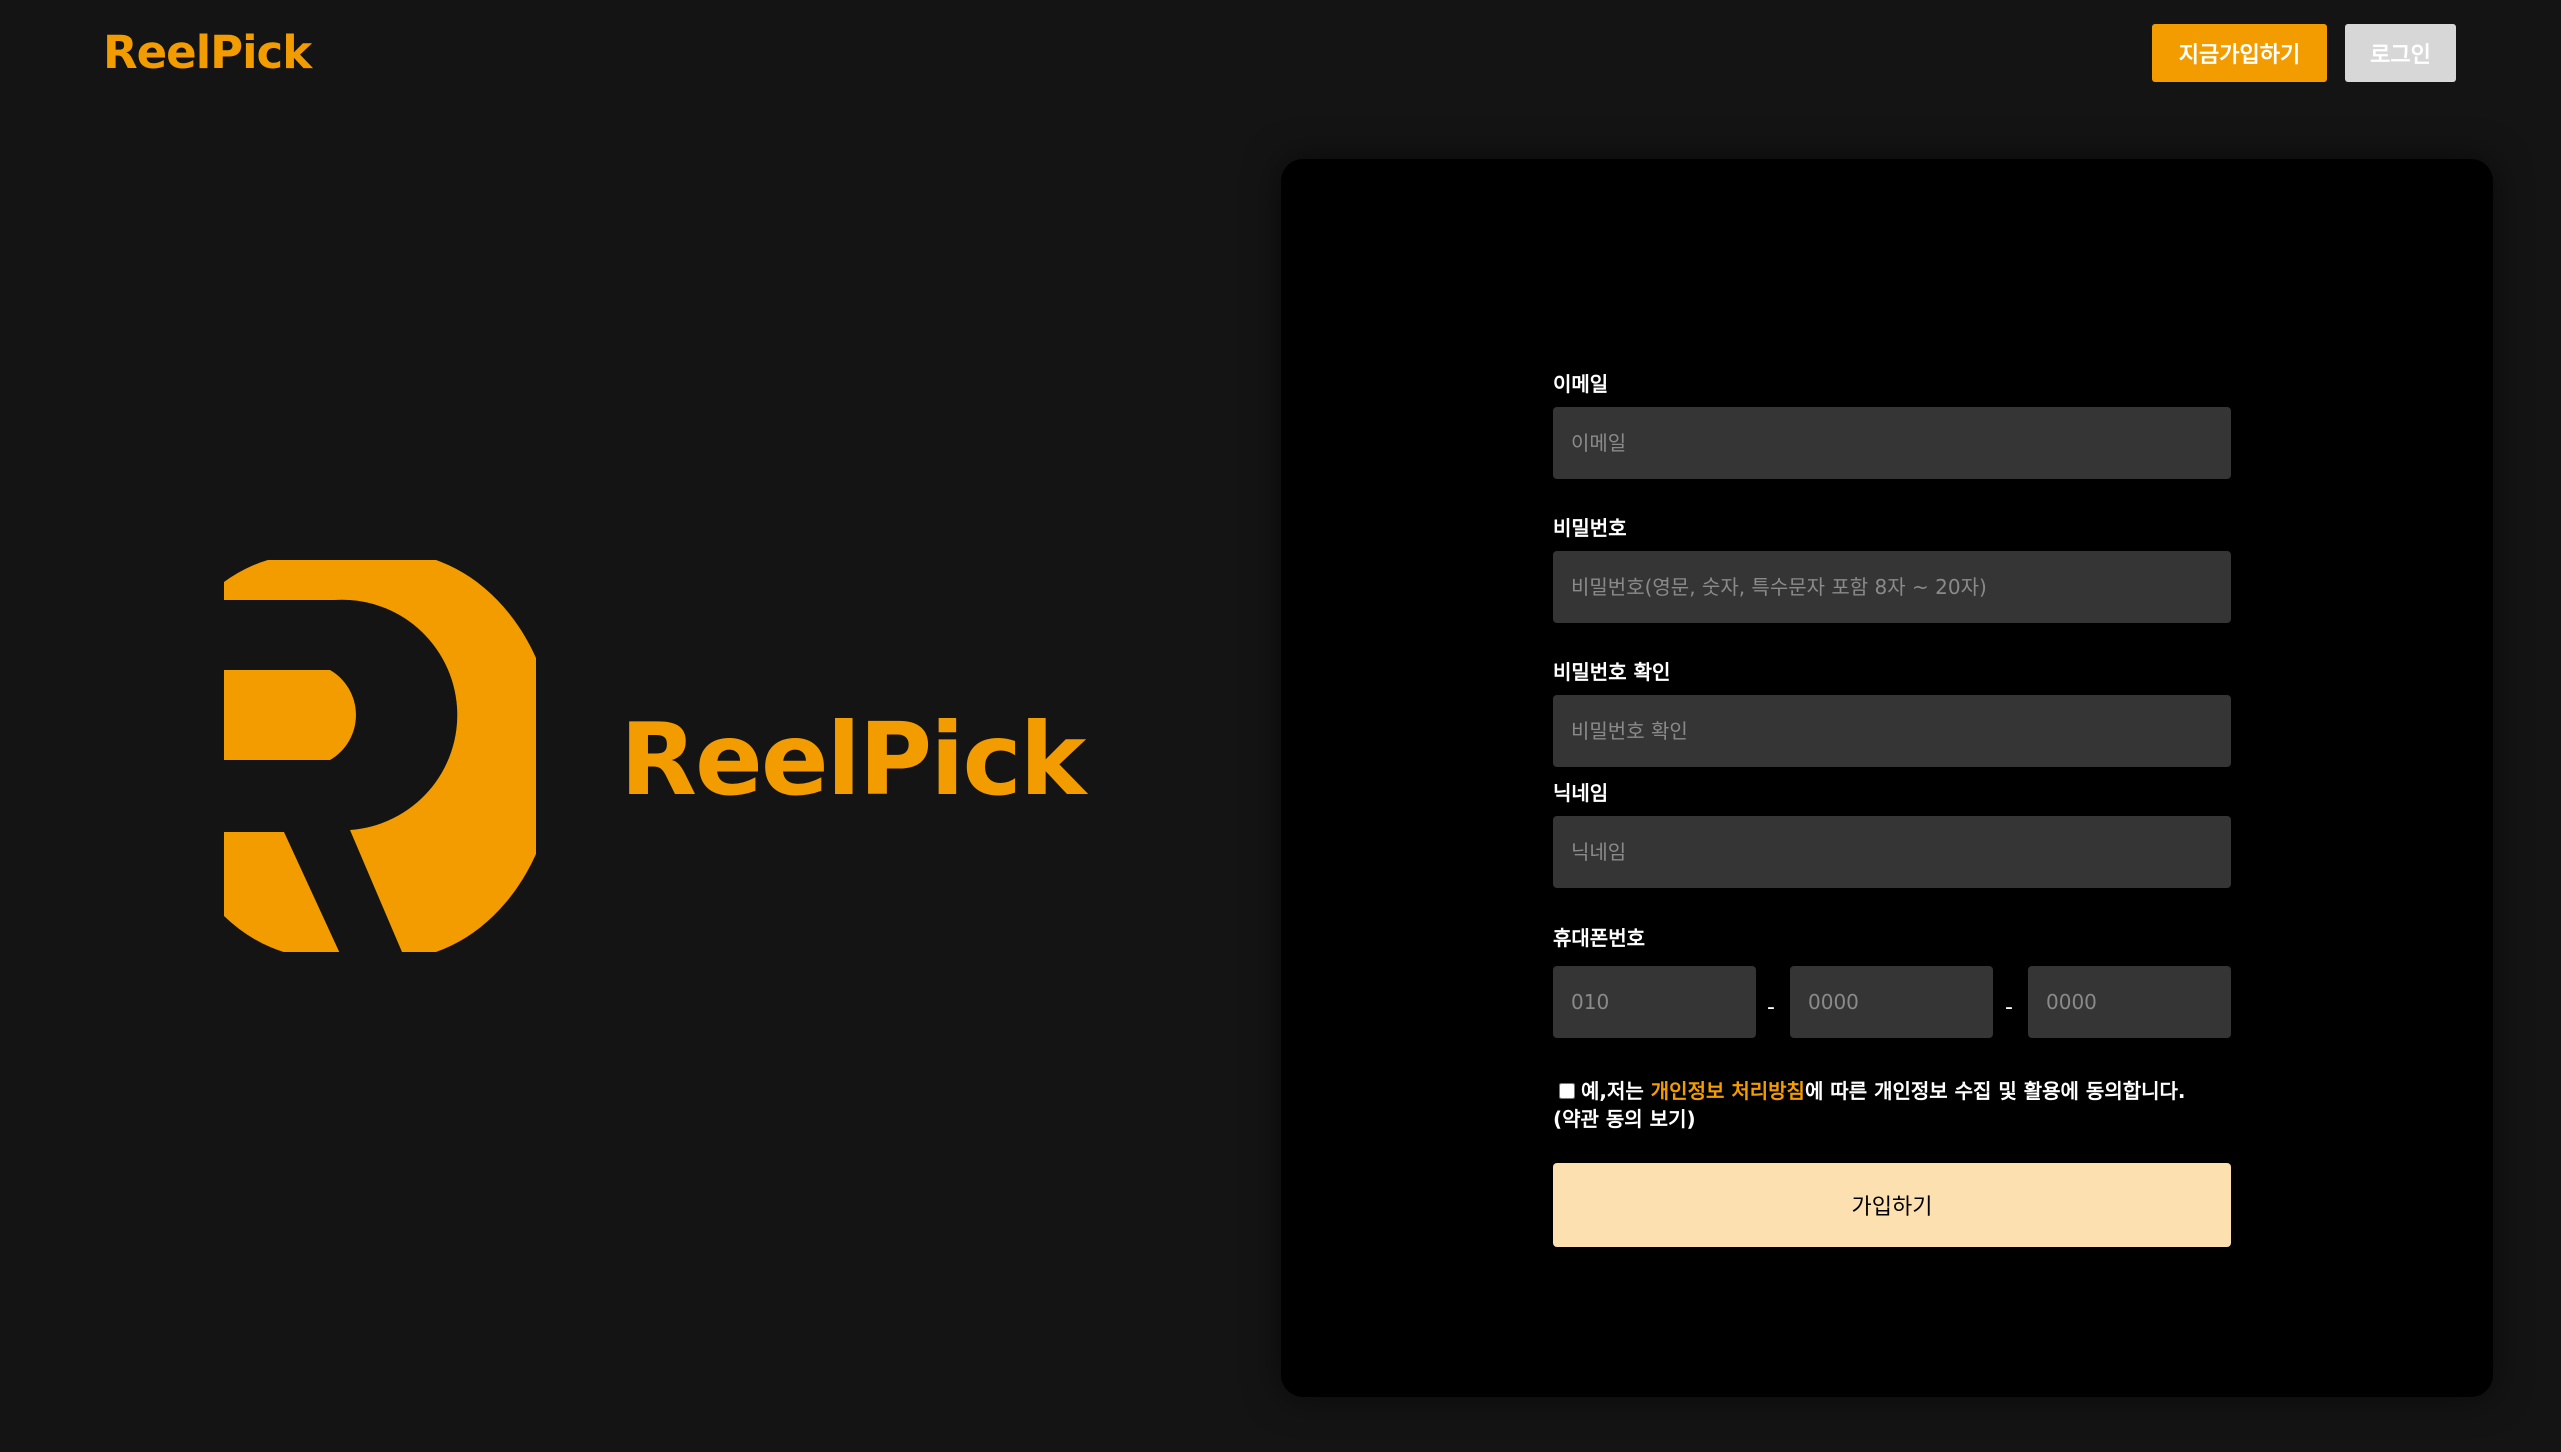  I want to click on phone-label: 휴대폰번호, so click(1599, 938).